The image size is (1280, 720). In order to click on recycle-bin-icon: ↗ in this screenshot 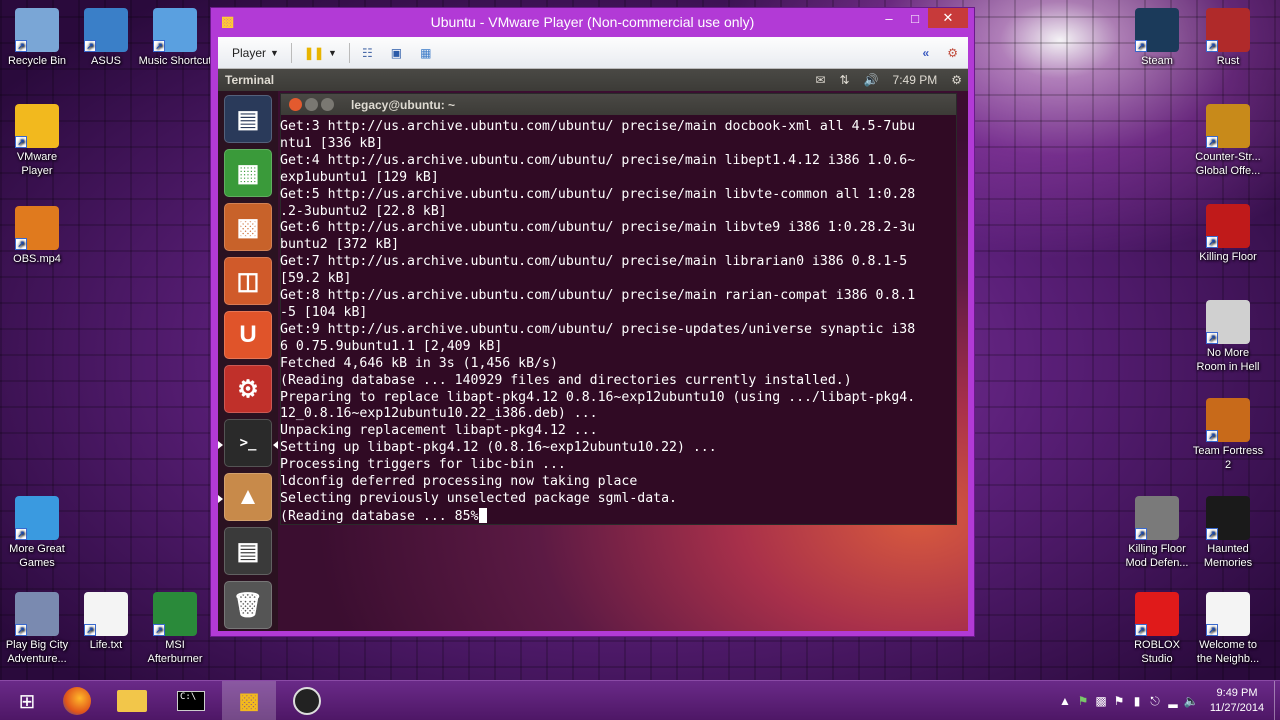, I will do `click(37, 30)`.